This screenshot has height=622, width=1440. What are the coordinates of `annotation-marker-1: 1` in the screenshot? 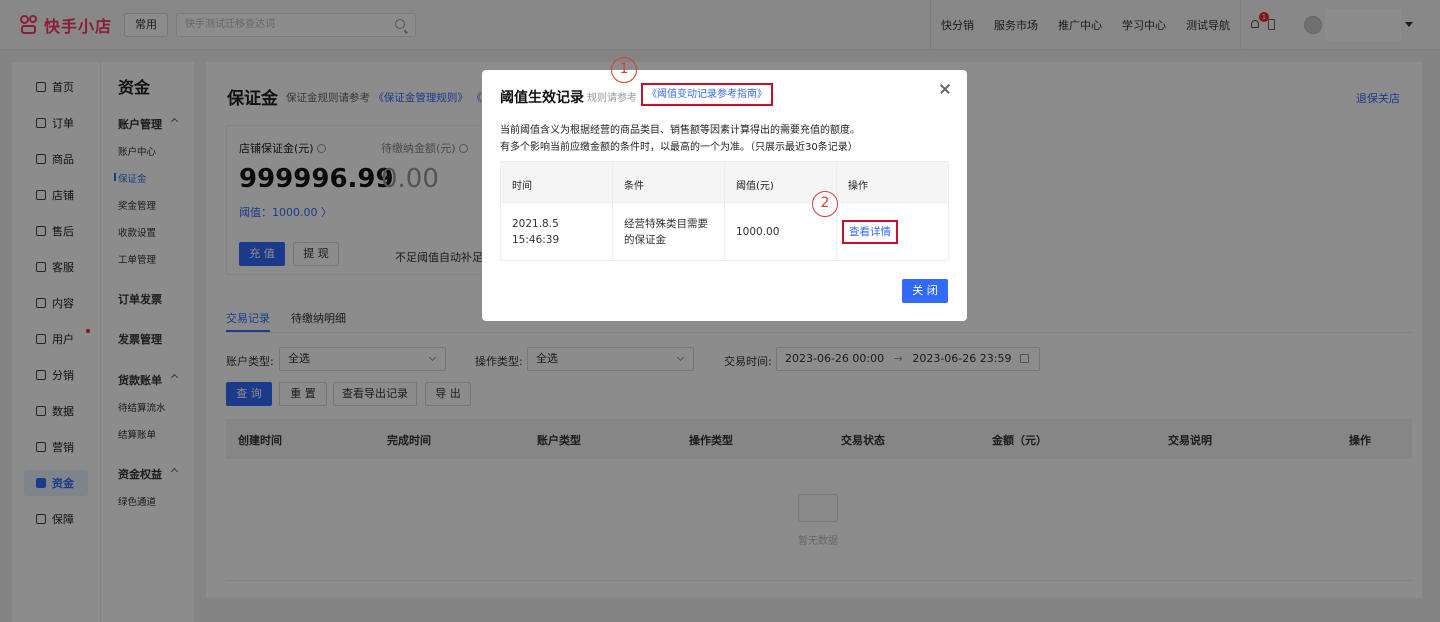 It's located at (624, 70).